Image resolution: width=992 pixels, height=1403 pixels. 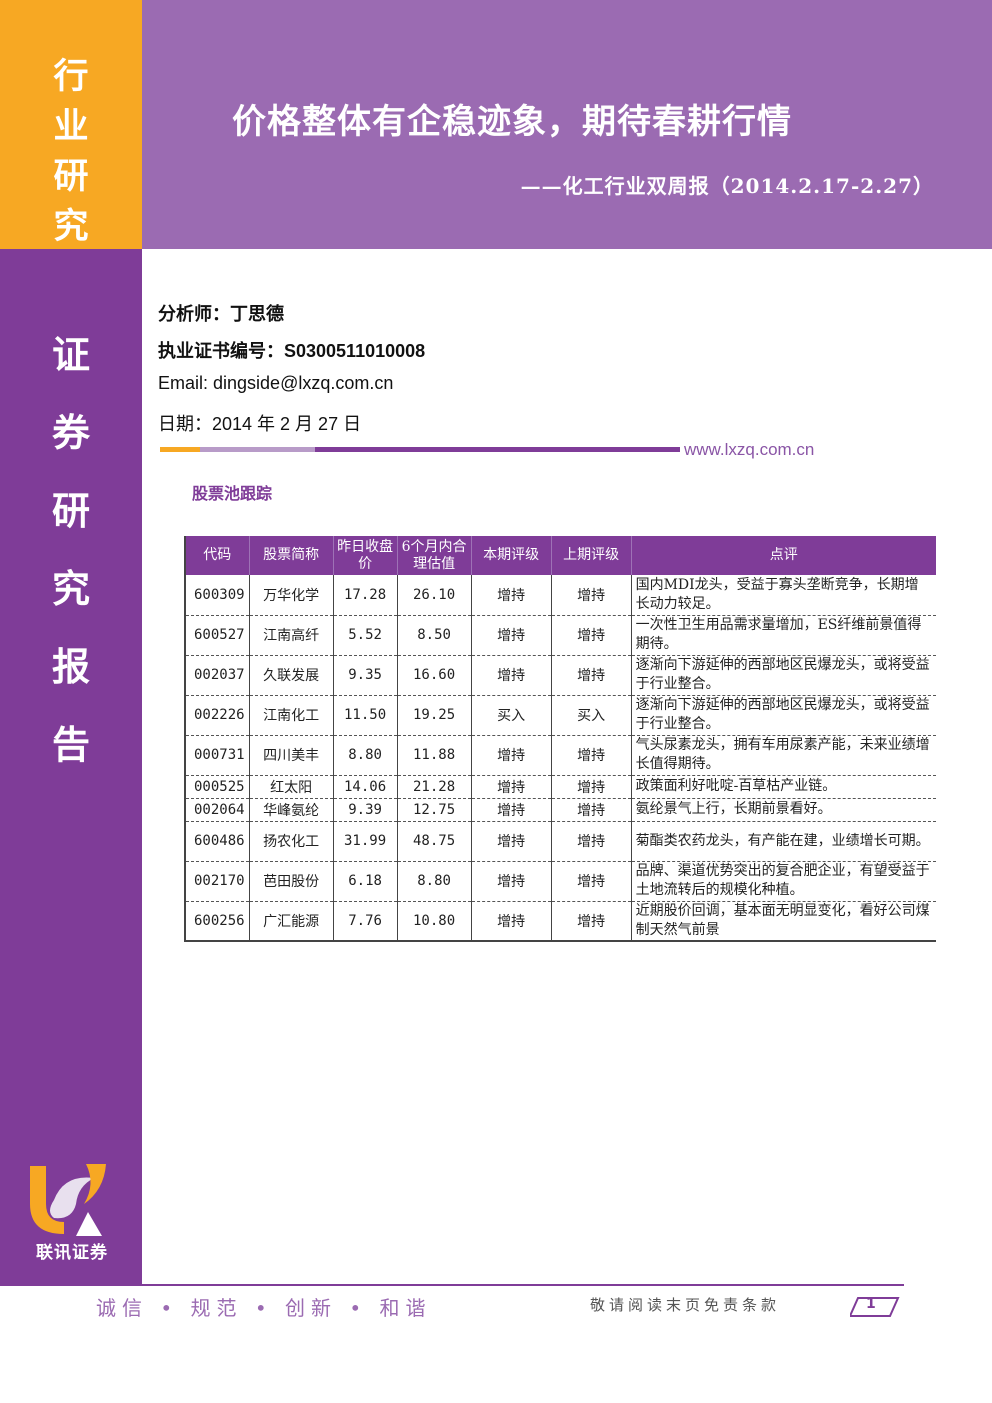 I want to click on cell-comment: 菊酯类农药龙头，有产能在建，业绩增长可期。, so click(x=783, y=841).